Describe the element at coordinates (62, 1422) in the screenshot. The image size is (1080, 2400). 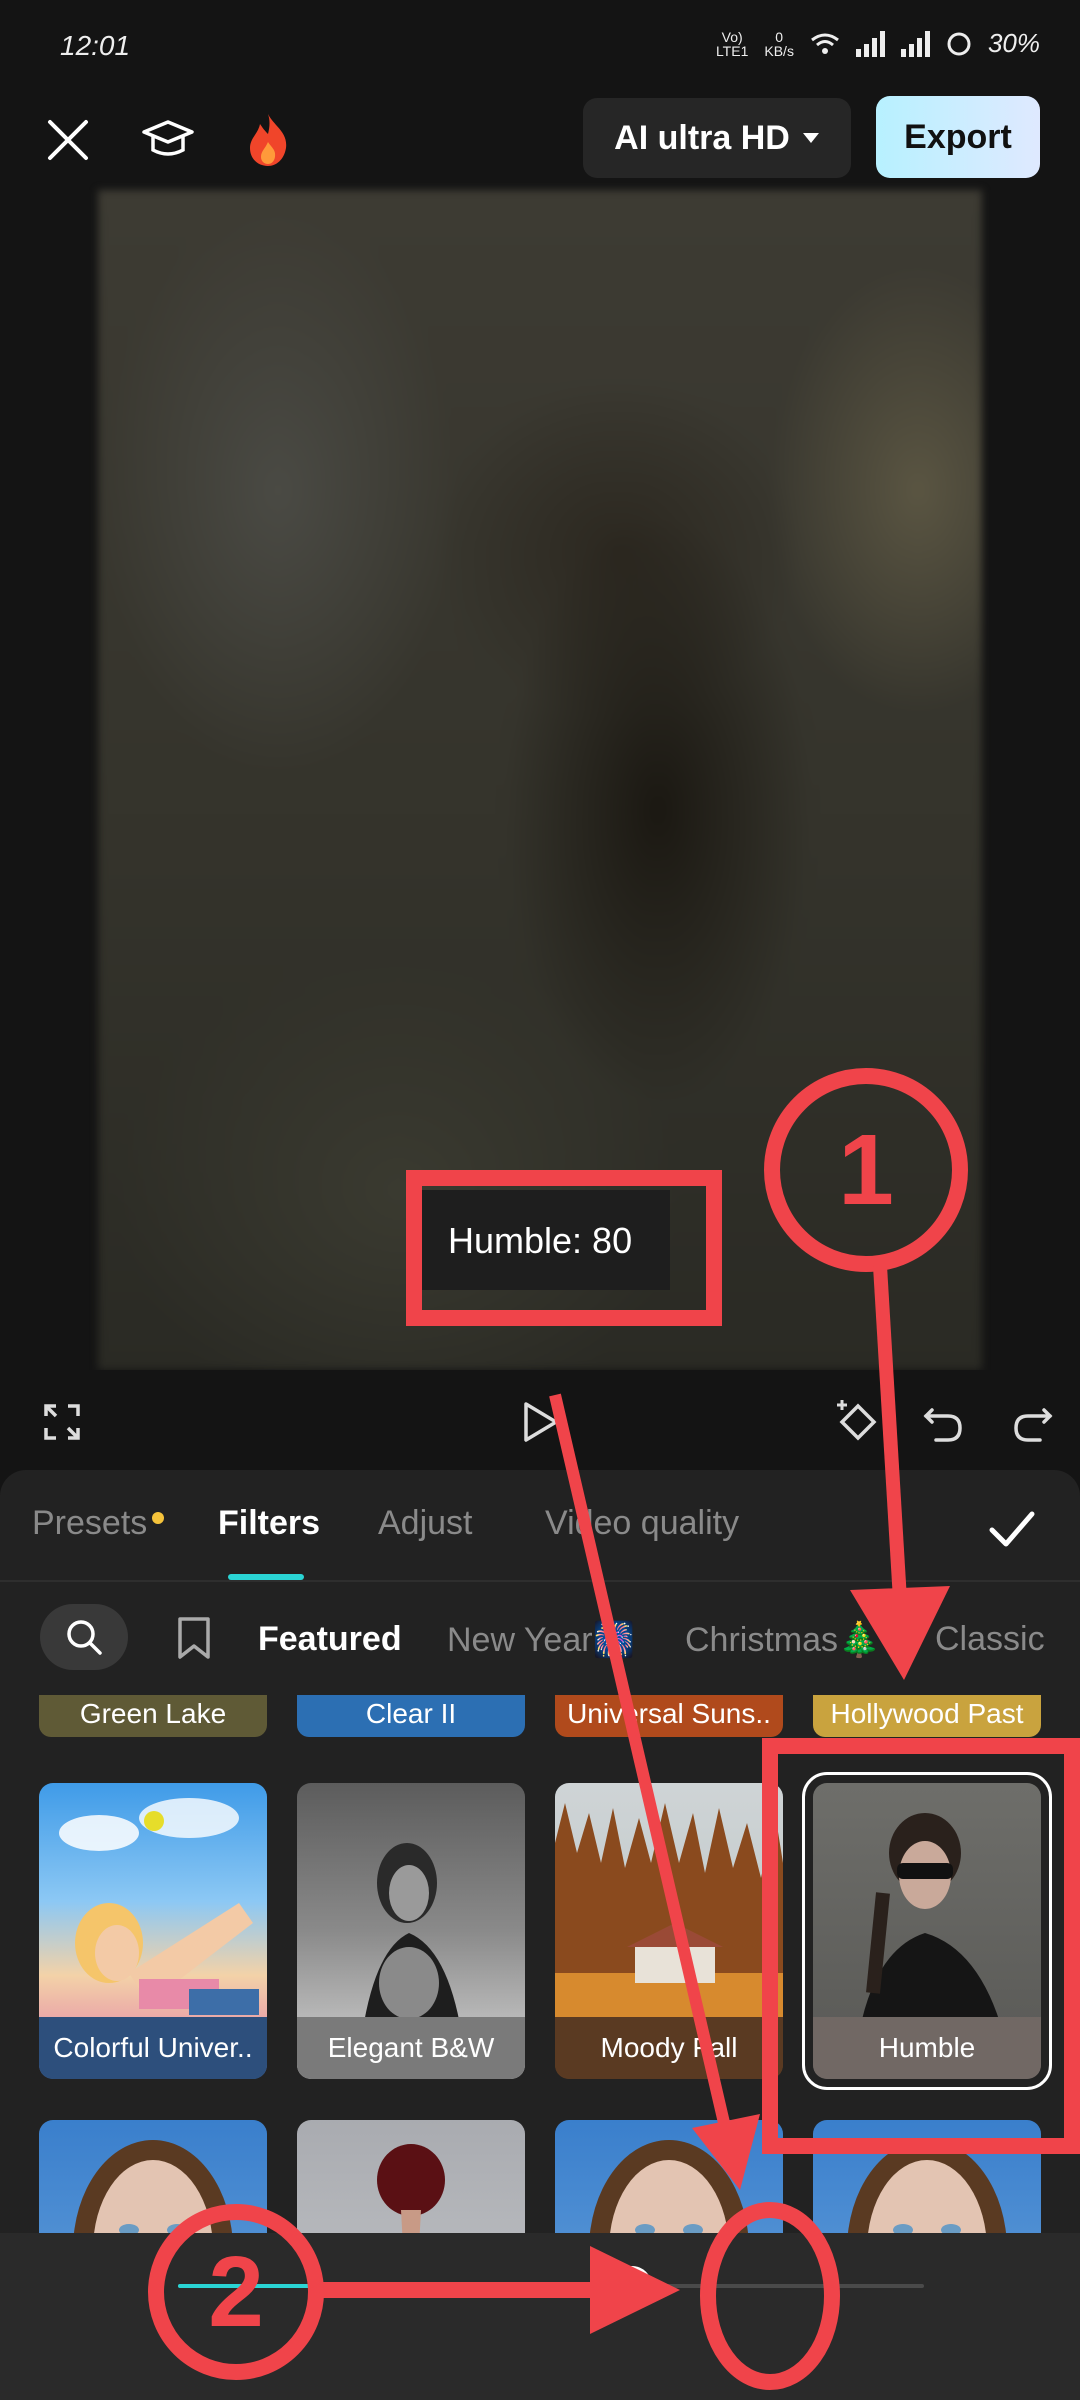
I see `fullscreen-icon` at that location.